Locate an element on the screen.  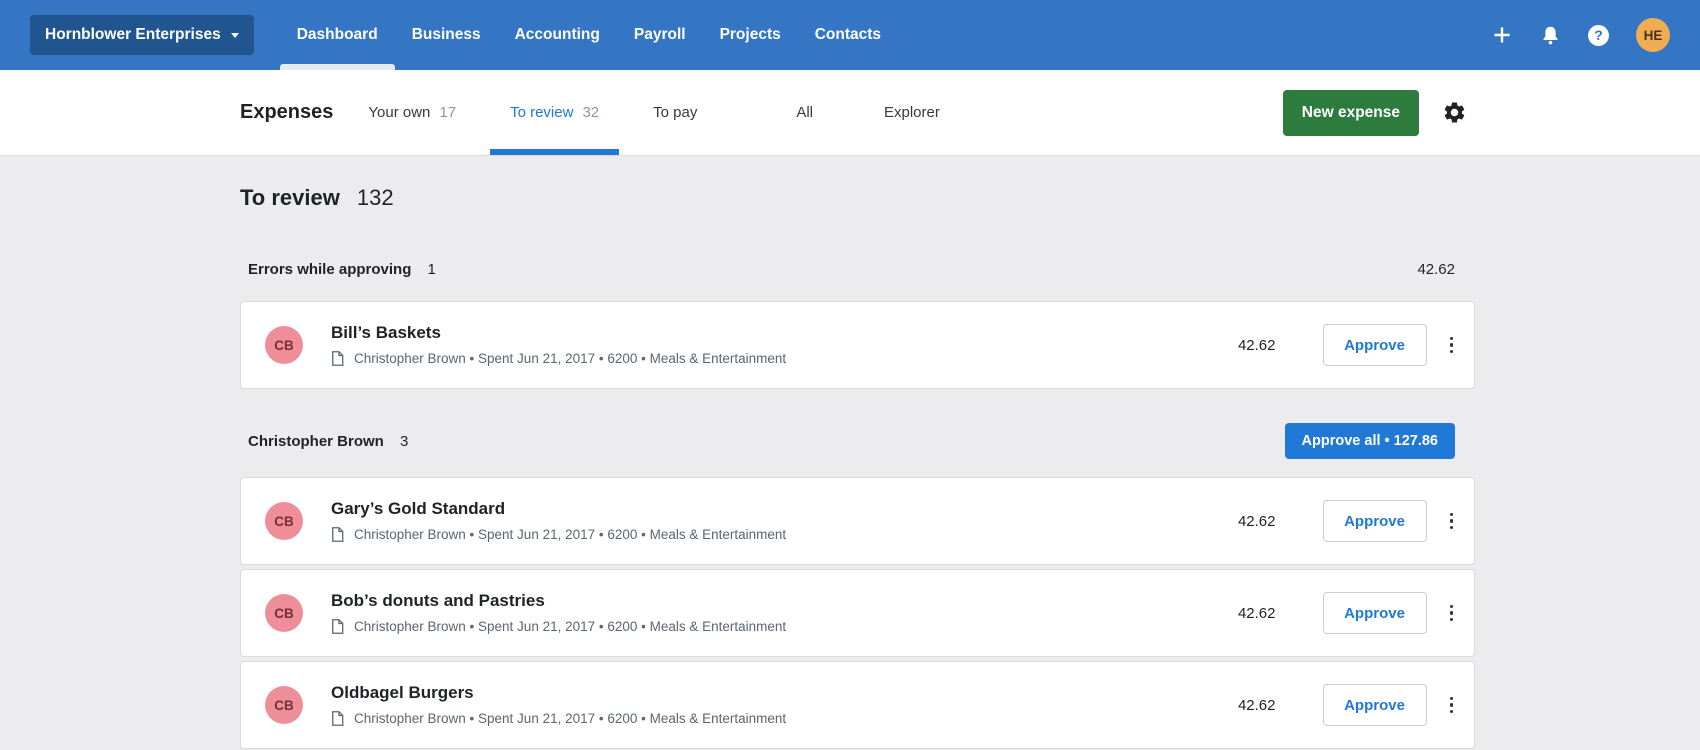
section-count: 1 is located at coordinates (431, 269).